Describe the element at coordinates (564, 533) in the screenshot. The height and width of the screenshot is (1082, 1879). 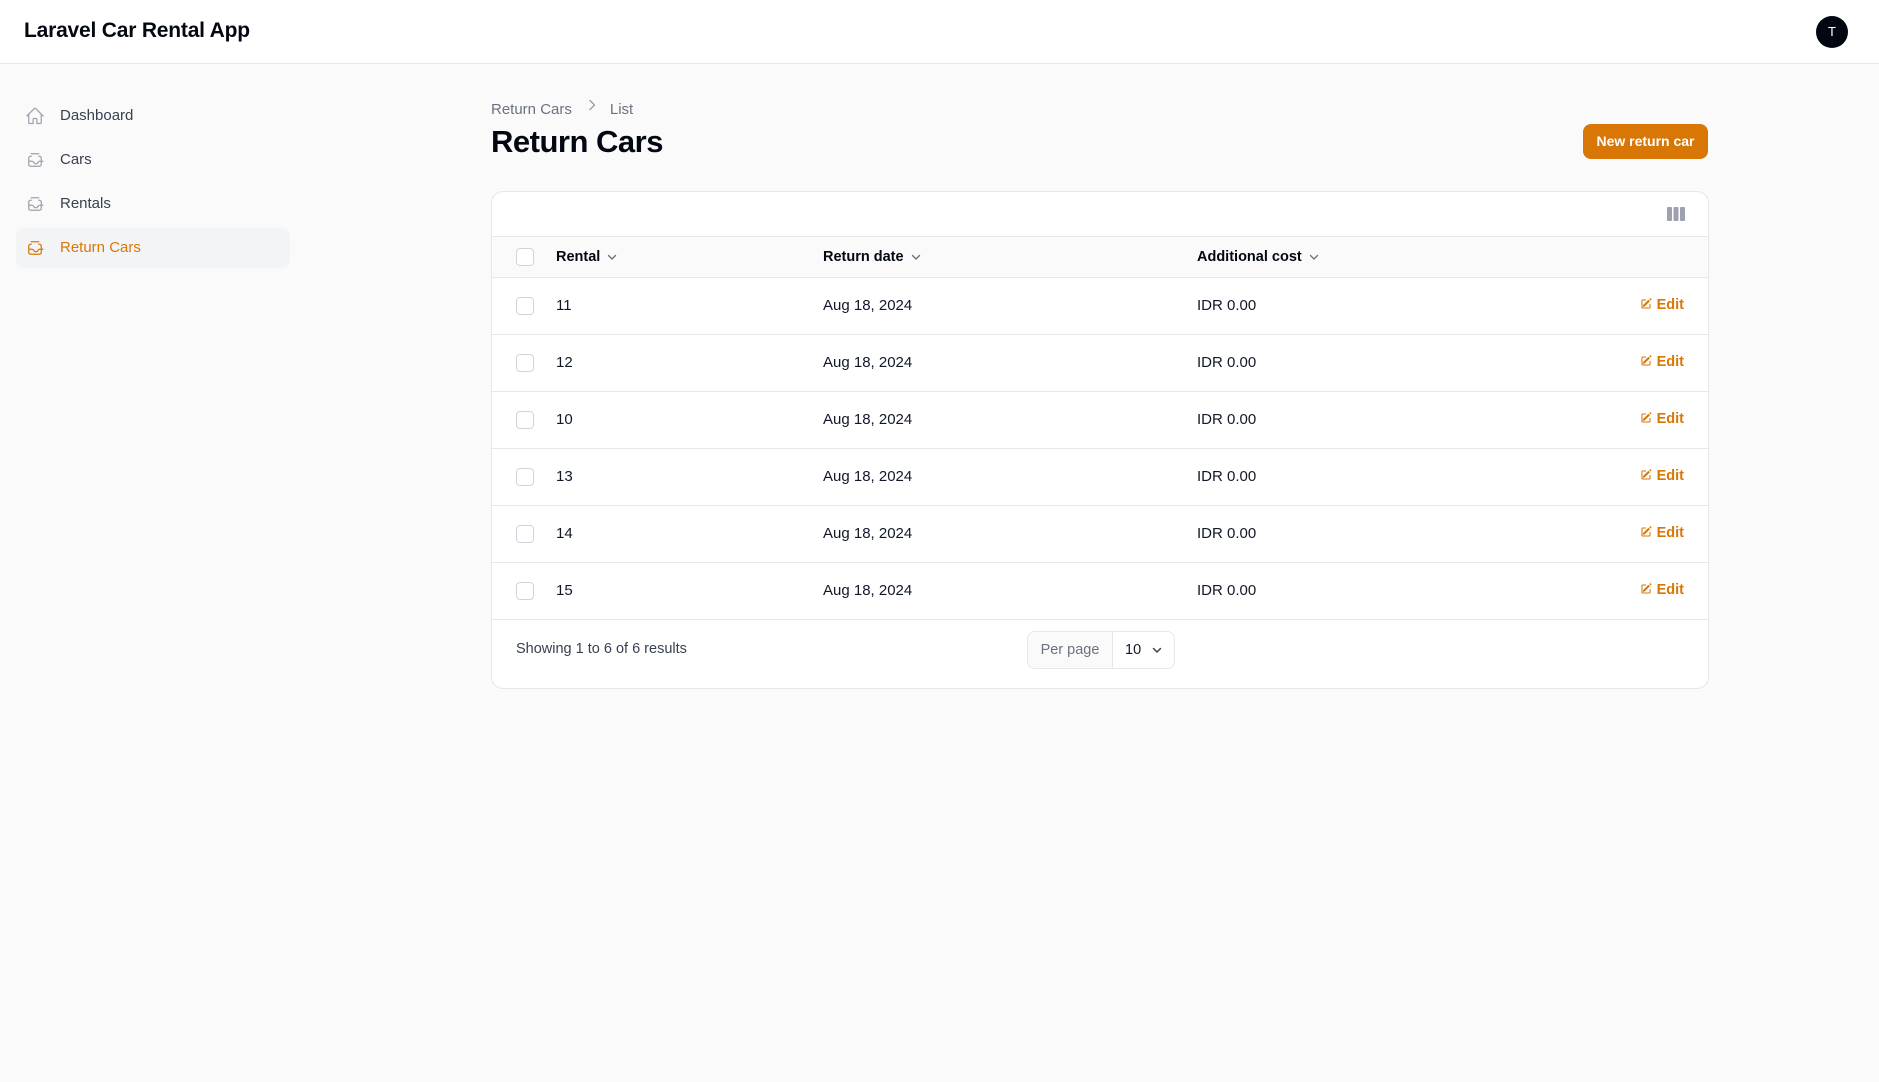
I see `rental-cell: 14` at that location.